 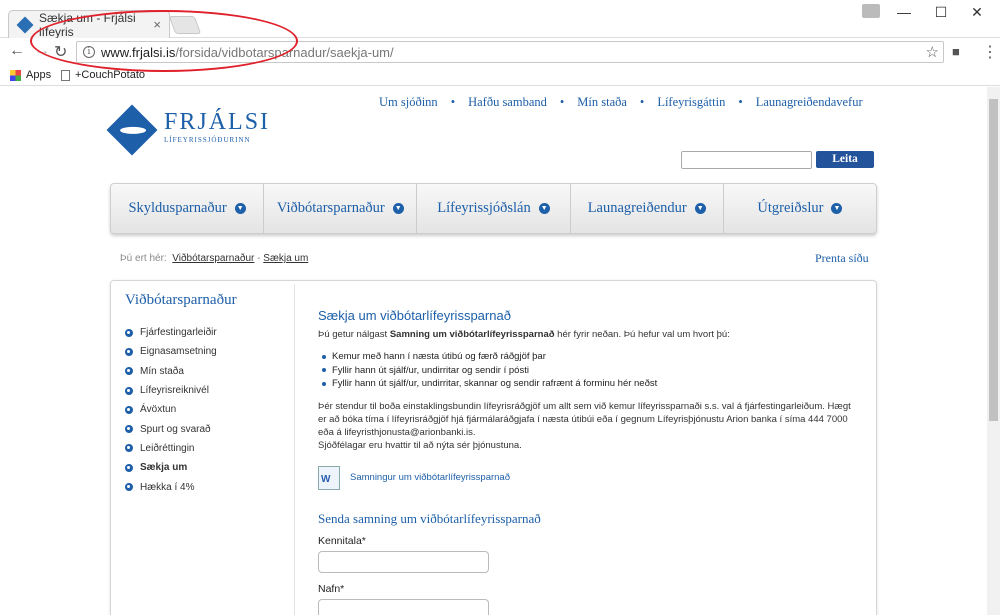 I want to click on page-icon, so click(x=65, y=75).